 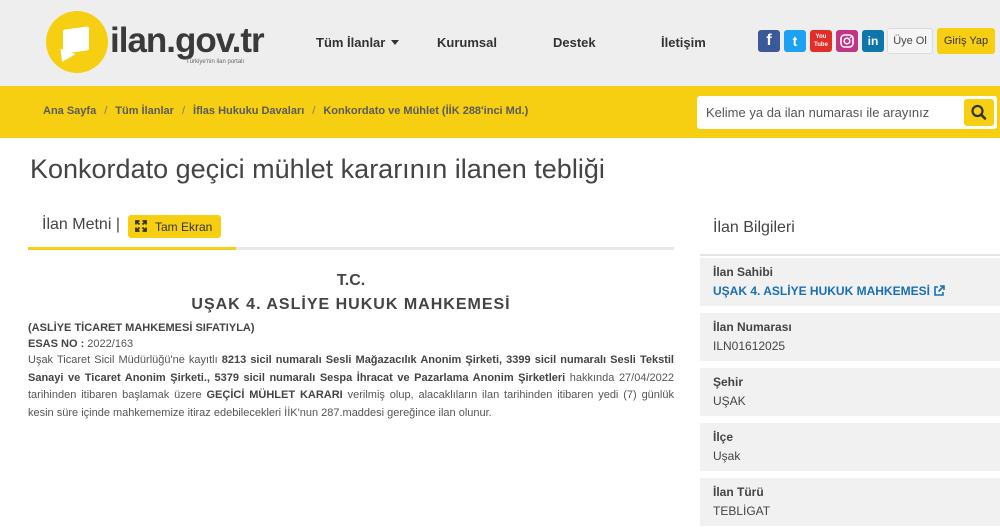 I want to click on fullscreen-button: Tam Ekran, so click(x=174, y=226).